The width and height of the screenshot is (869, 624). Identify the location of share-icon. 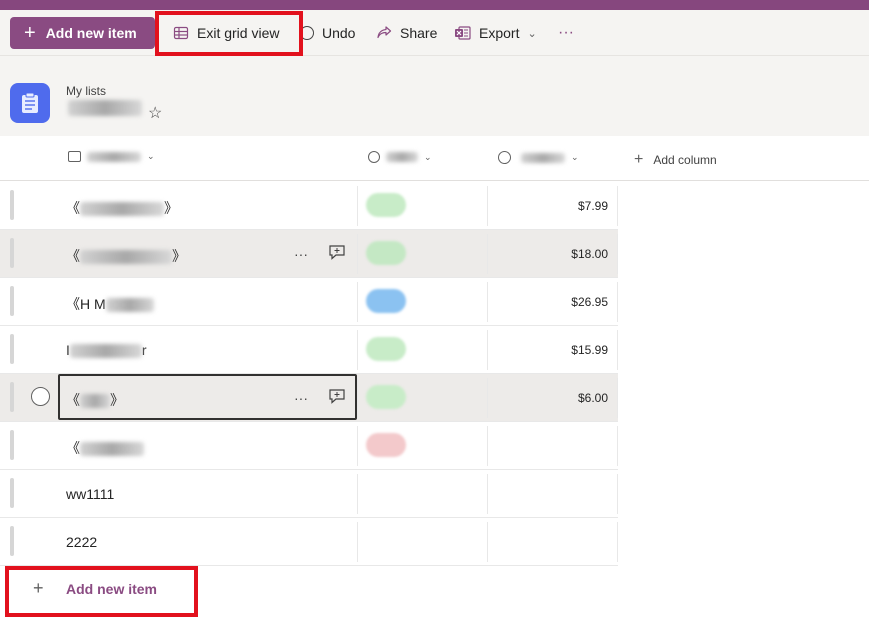
(384, 32).